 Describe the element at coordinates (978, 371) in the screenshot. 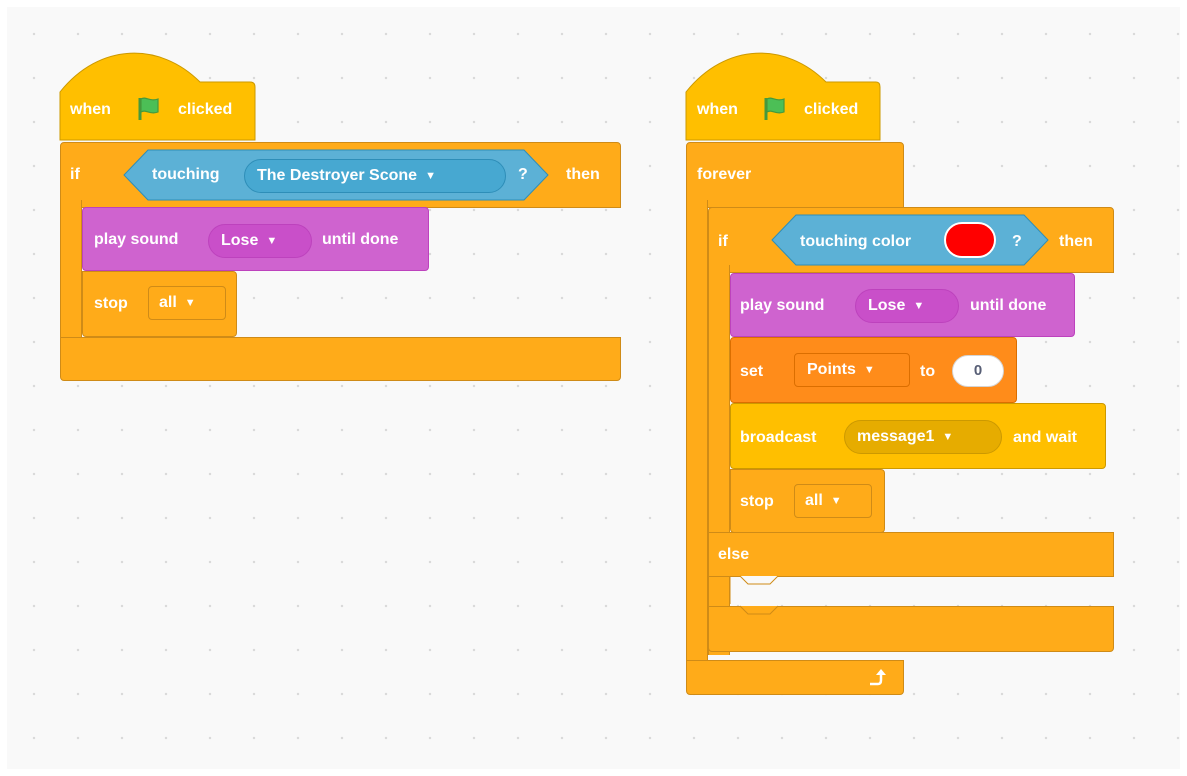

I see `value-input: 0` at that location.